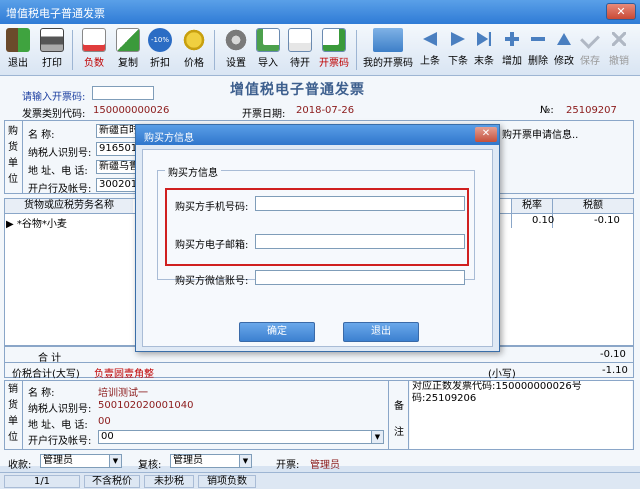 This screenshot has height=489, width=640. I want to click on seller-bank-value: 00, so click(107, 436).